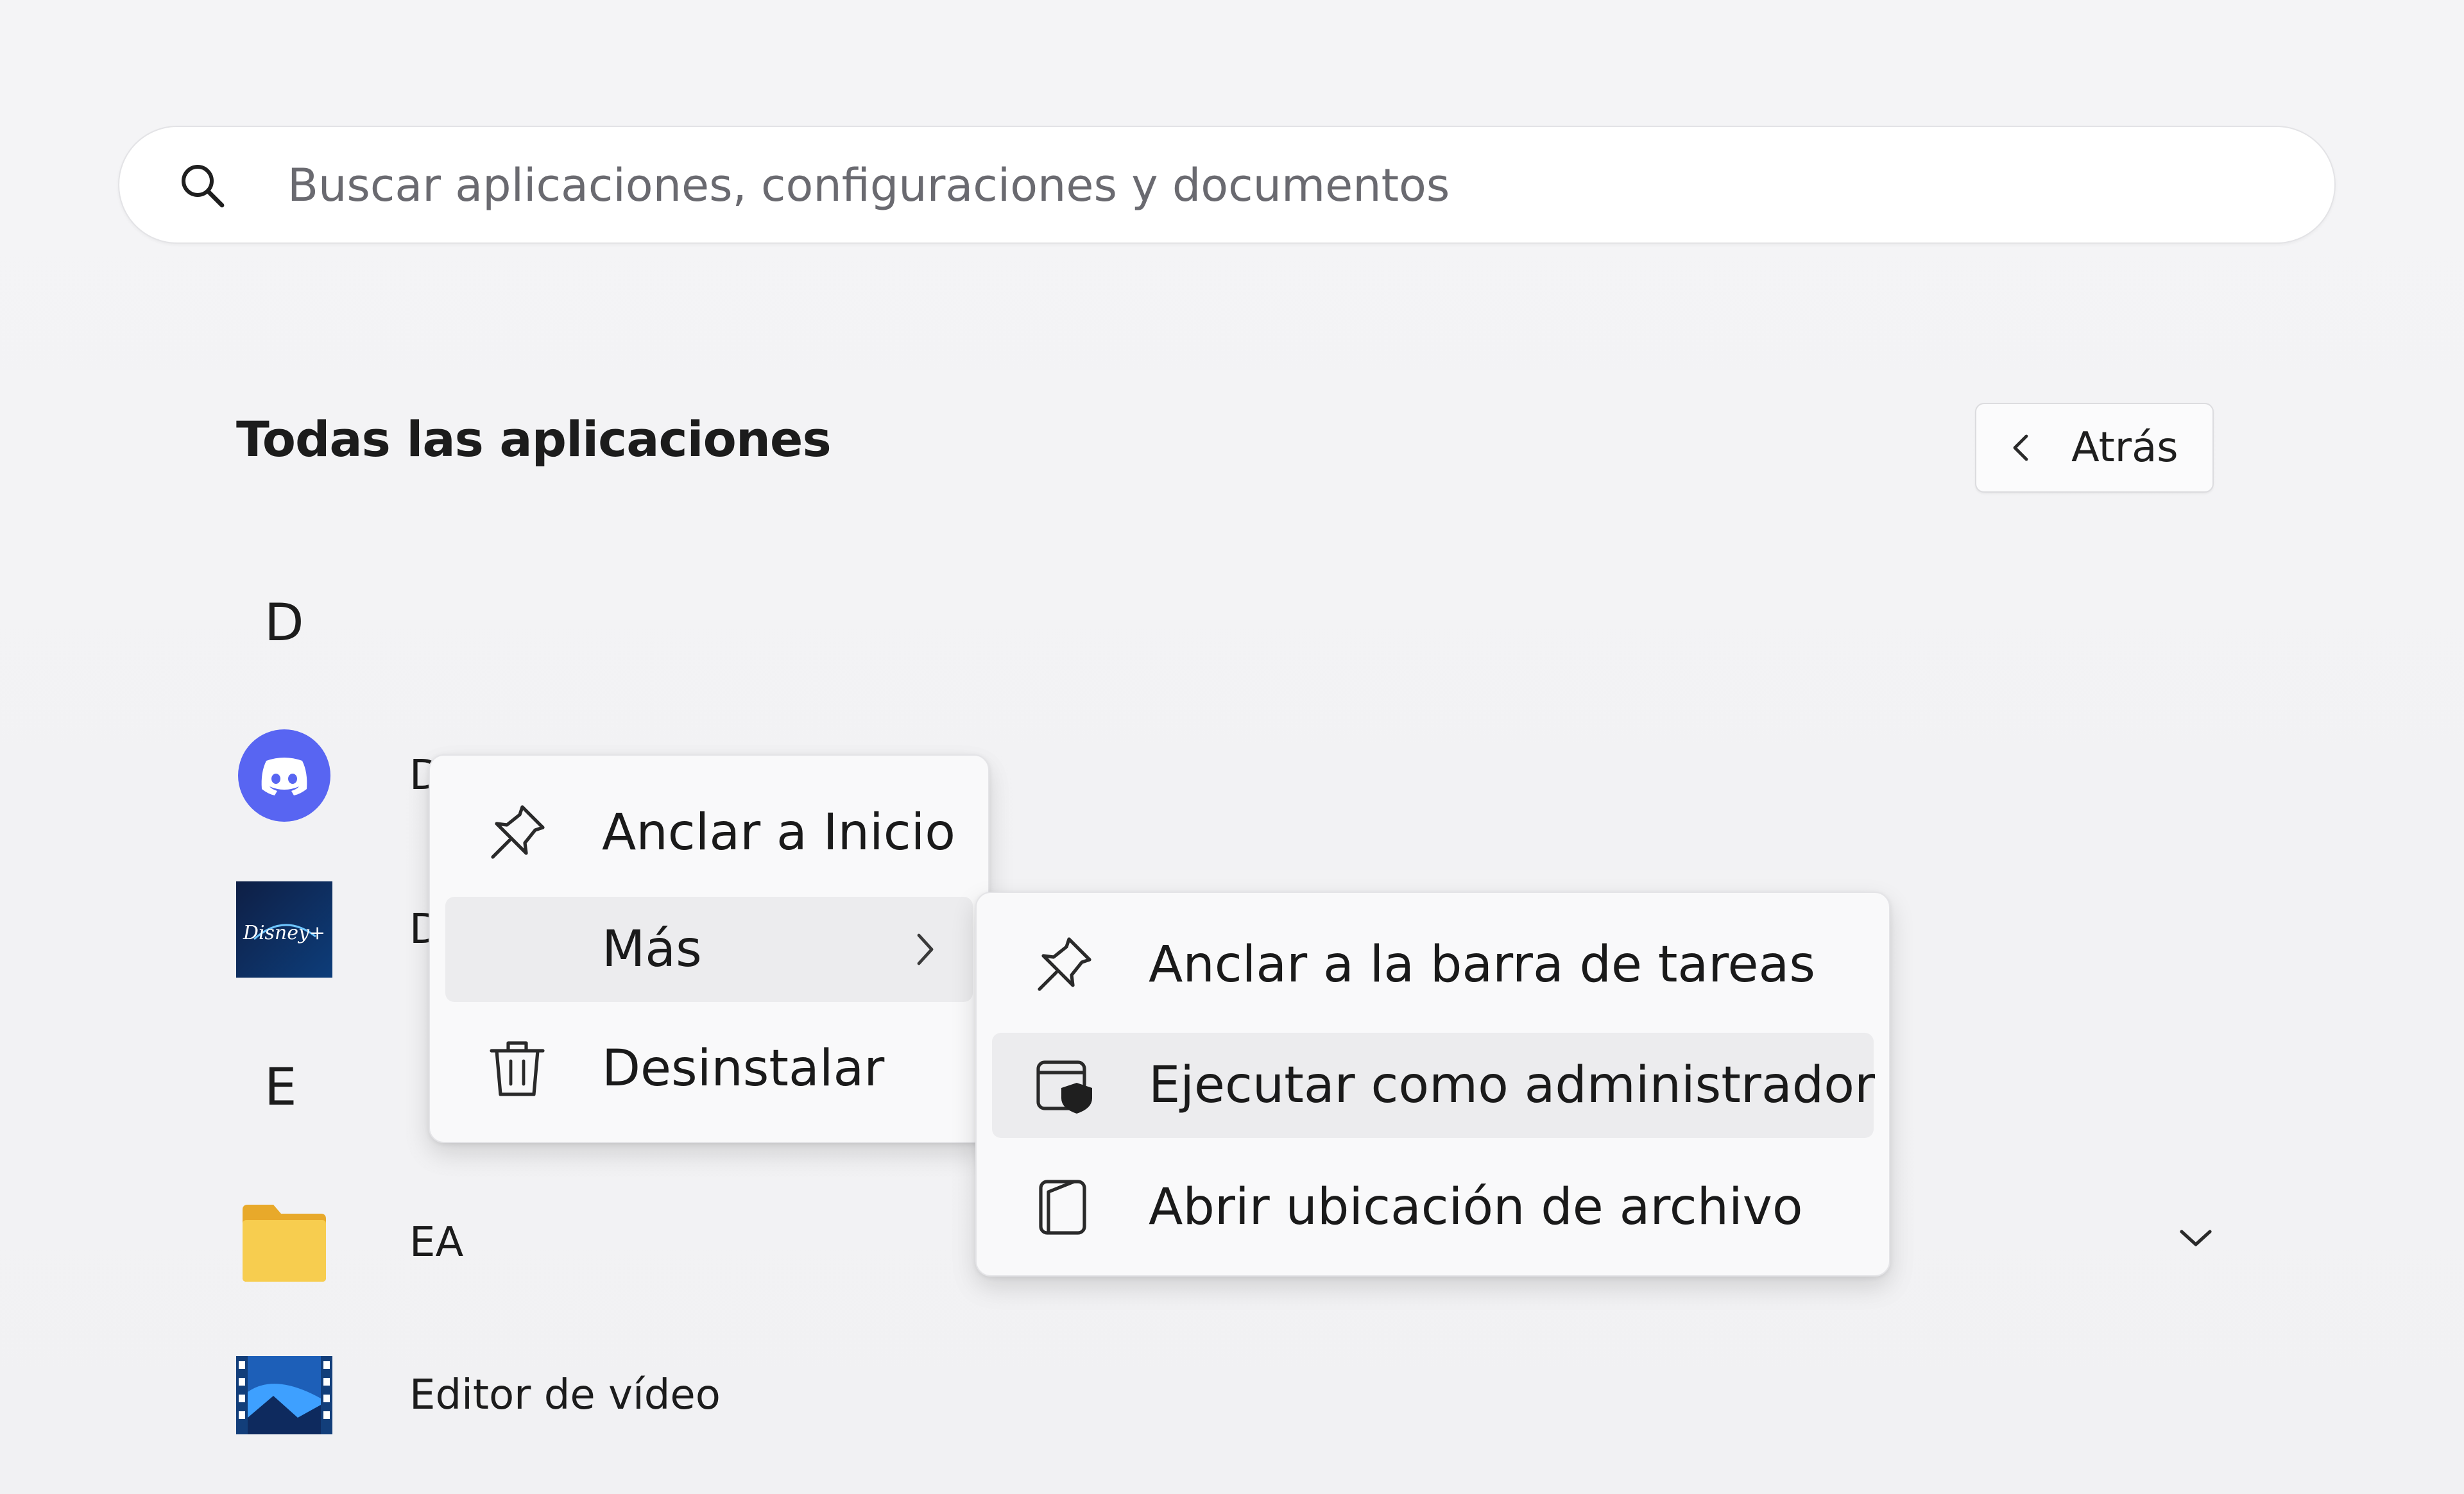  What do you see at coordinates (926, 949) in the screenshot?
I see `chevron-right-icon` at bounding box center [926, 949].